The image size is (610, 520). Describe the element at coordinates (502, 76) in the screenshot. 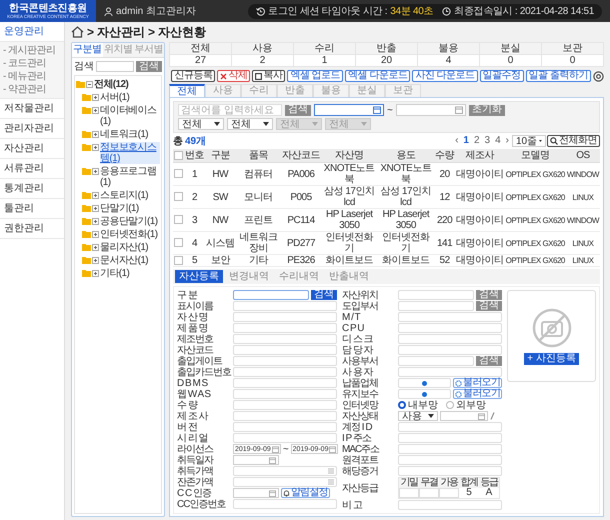

I see `toolbar-button: 일괄수정` at that location.